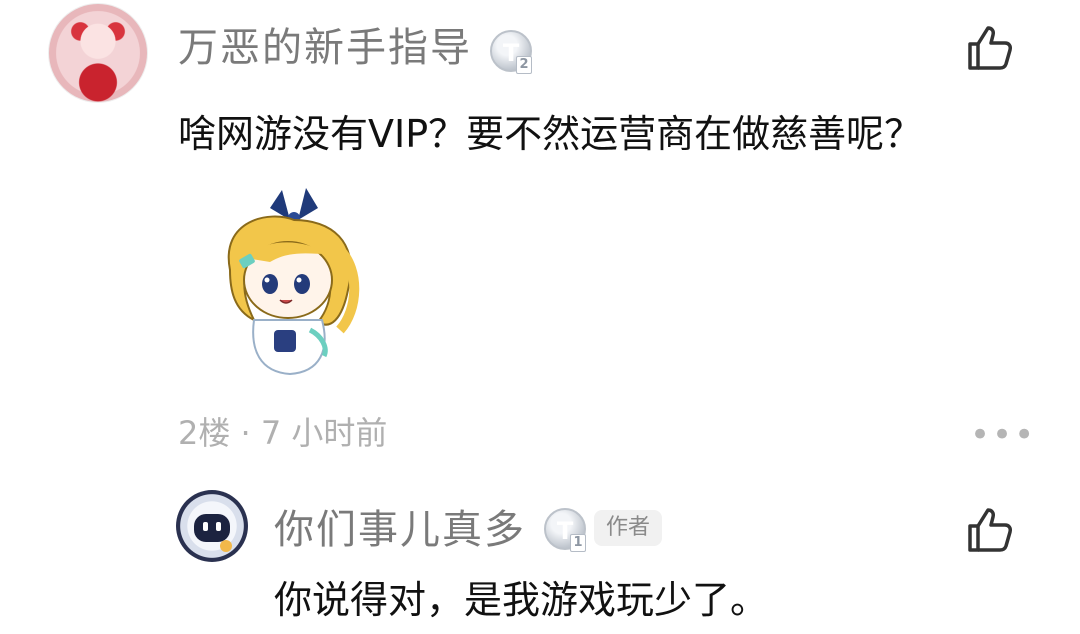 This screenshot has width=1080, height=634. Describe the element at coordinates (325, 48) in the screenshot. I see `username: 万恶的新手指导` at that location.